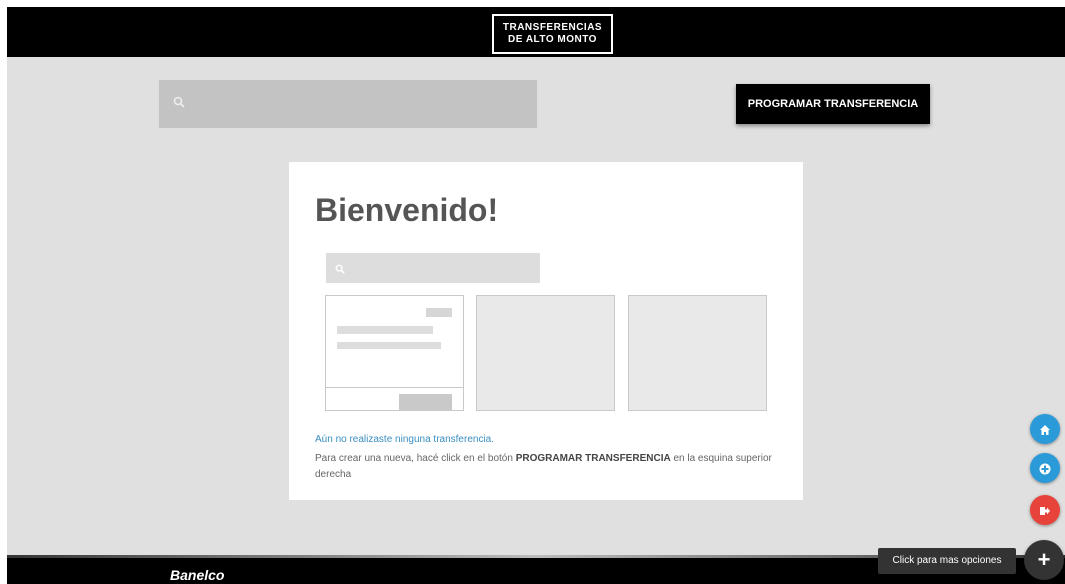 This screenshot has width=1065, height=584. Describe the element at coordinates (947, 561) in the screenshot. I see `more-options-tooltip: Click para mas opciones` at that location.